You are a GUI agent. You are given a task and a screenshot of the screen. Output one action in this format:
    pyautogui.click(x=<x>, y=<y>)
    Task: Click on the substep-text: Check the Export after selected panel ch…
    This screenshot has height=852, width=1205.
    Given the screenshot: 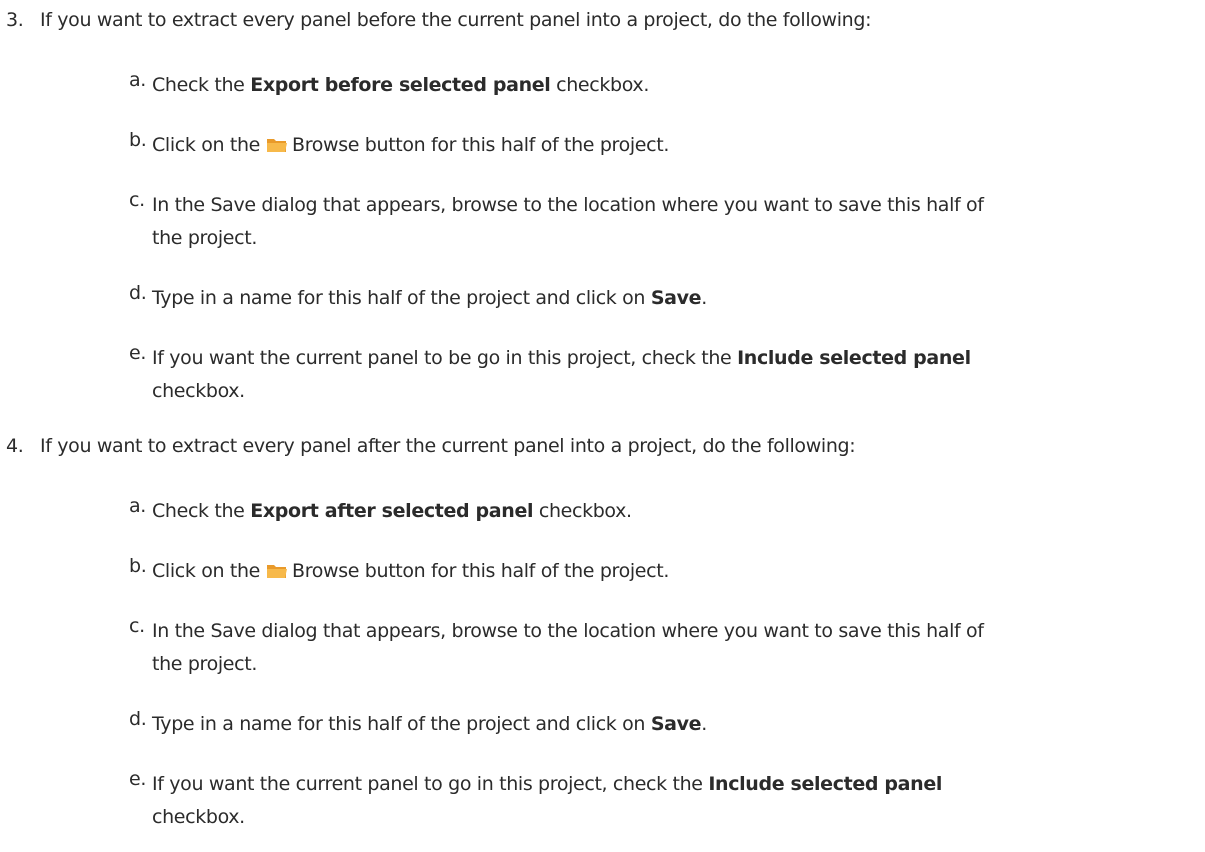 What is the action you would take?
    pyautogui.click(x=392, y=511)
    